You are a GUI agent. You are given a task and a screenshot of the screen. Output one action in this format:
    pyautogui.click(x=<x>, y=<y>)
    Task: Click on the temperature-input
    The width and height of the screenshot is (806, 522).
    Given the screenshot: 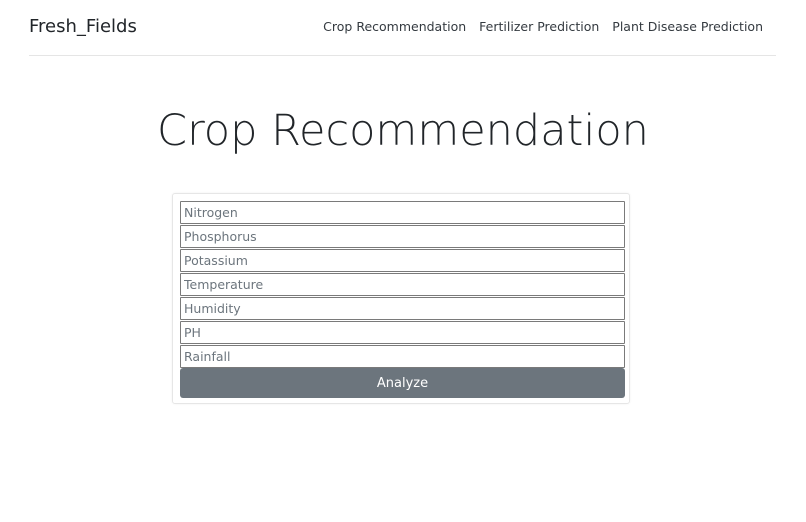 What is the action you would take?
    pyautogui.click(x=402, y=284)
    